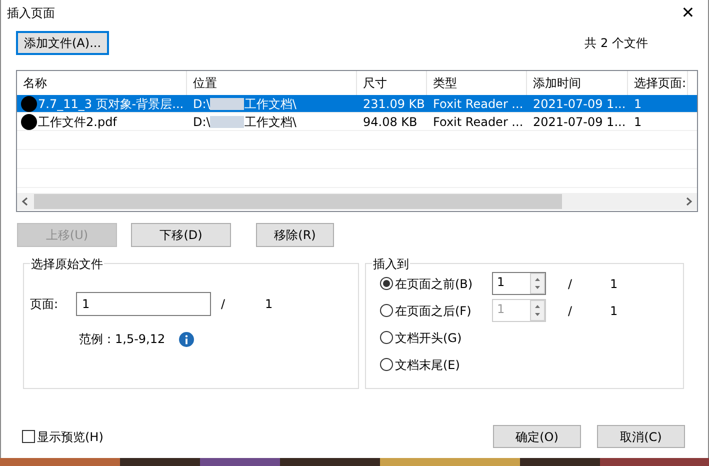 This screenshot has width=709, height=466. Describe the element at coordinates (67, 264) in the screenshot. I see `group-title: 选择原始文件` at that location.